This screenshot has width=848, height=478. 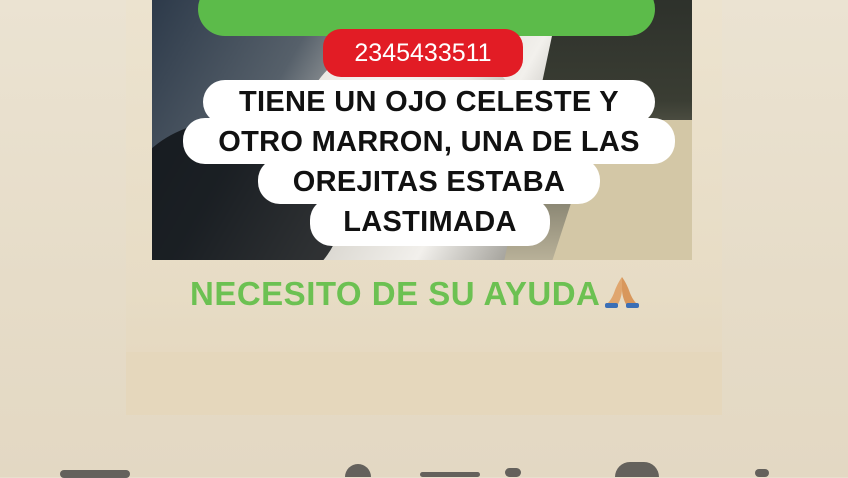 I want to click on phone-badge: 2345433511, so click(x=423, y=53).